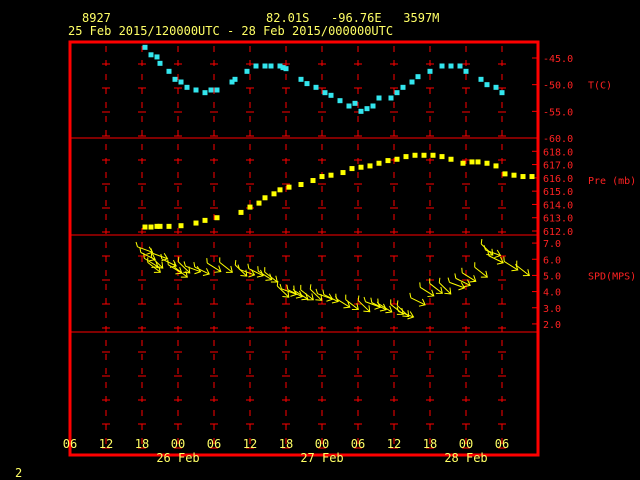  I want to click on y-tick-label: 618.0, so click(558, 152).